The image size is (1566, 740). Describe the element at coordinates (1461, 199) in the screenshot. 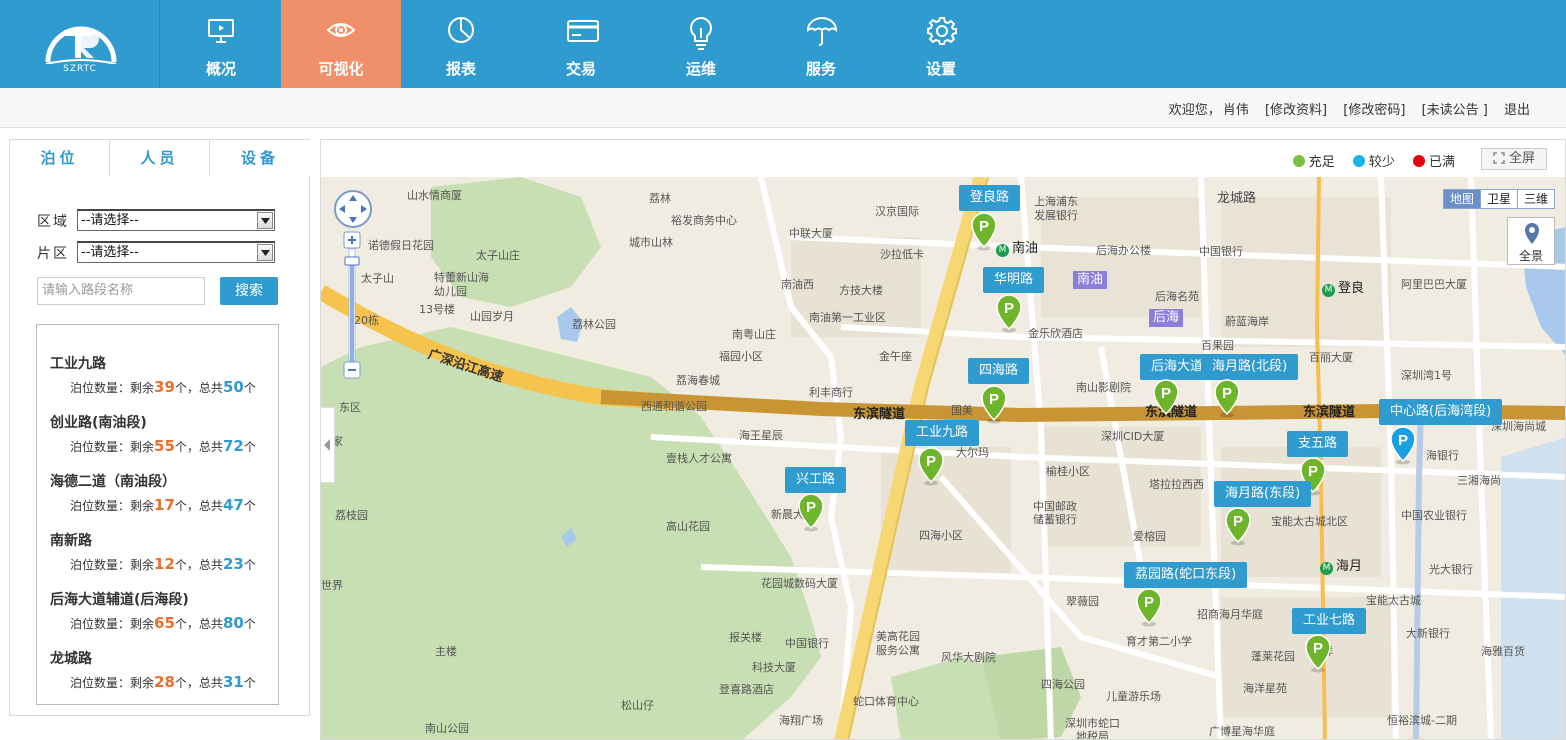

I see `map-type-map: 地图` at that location.